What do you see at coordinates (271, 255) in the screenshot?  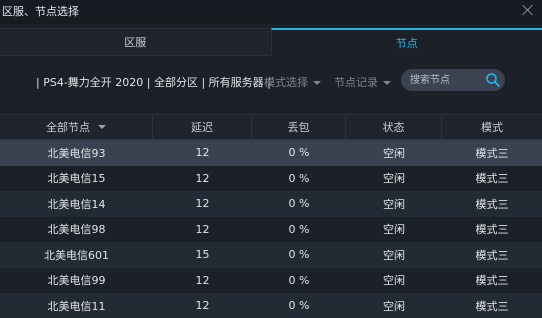 I see `table-row: 北美电信601 15 0 % 空闲 模式三` at bounding box center [271, 255].